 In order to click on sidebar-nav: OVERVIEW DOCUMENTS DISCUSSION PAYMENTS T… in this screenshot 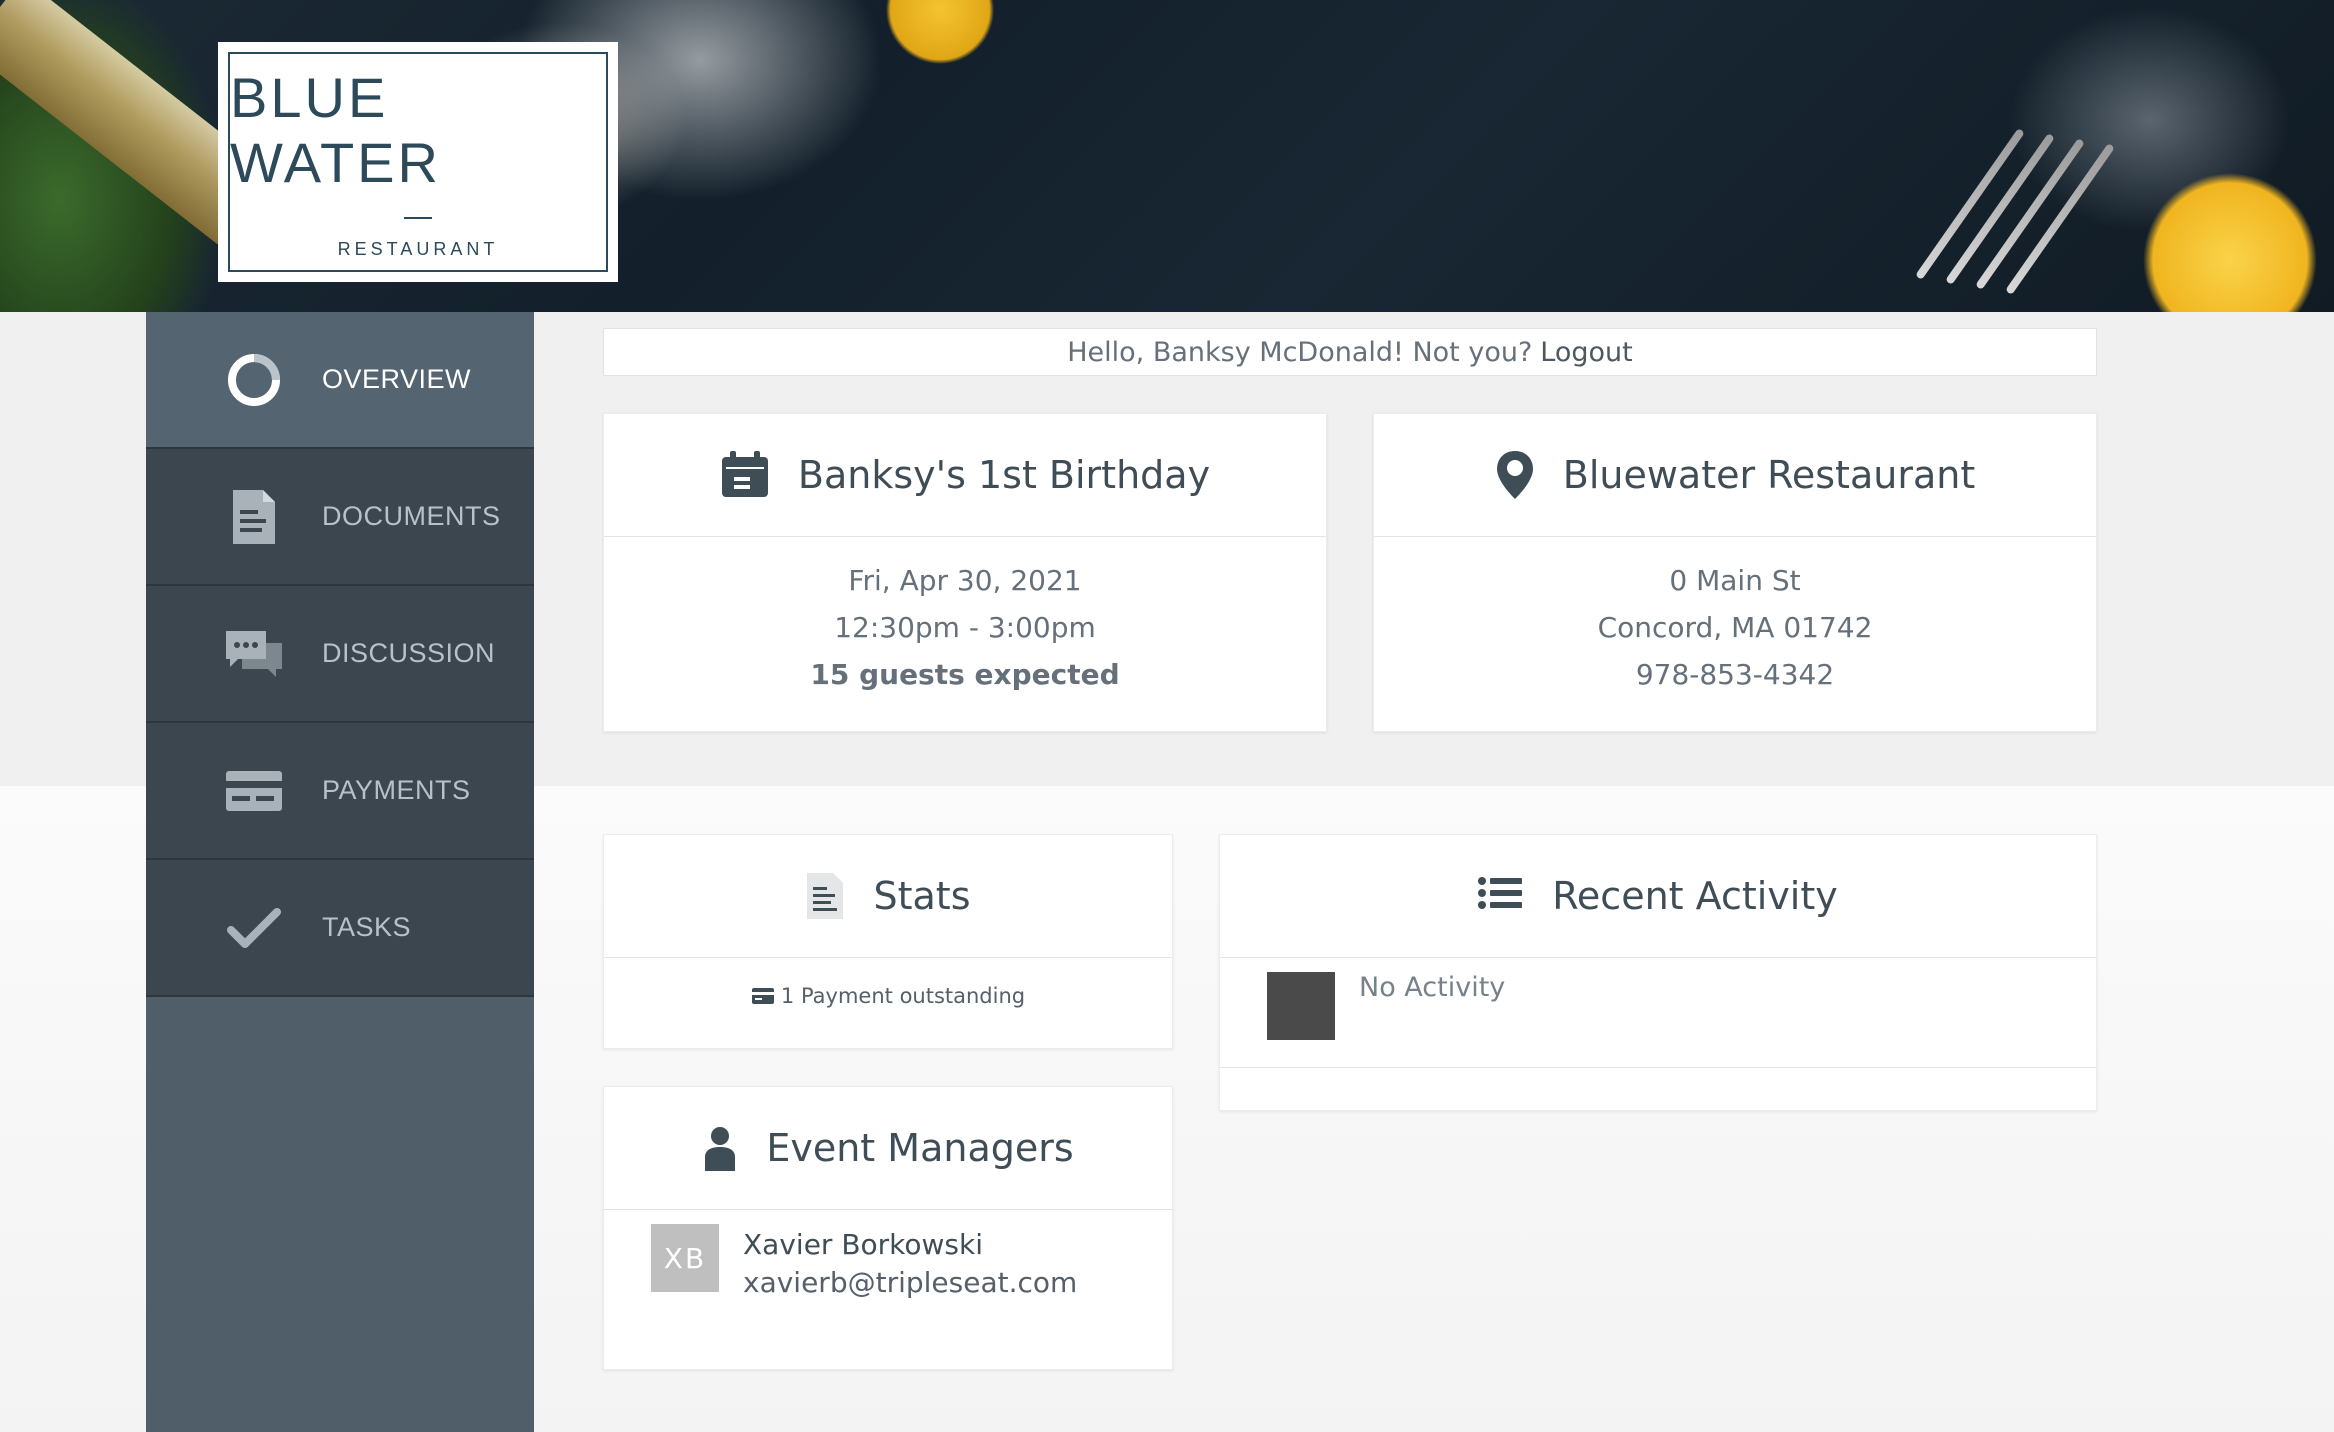, I will do `click(340, 872)`.